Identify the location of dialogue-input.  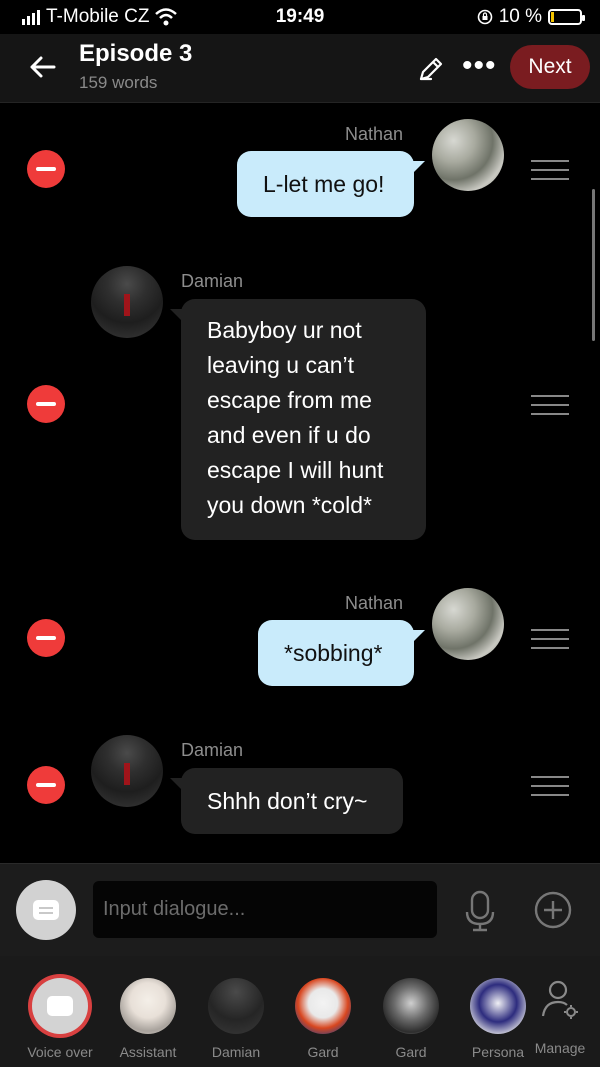
(265, 909).